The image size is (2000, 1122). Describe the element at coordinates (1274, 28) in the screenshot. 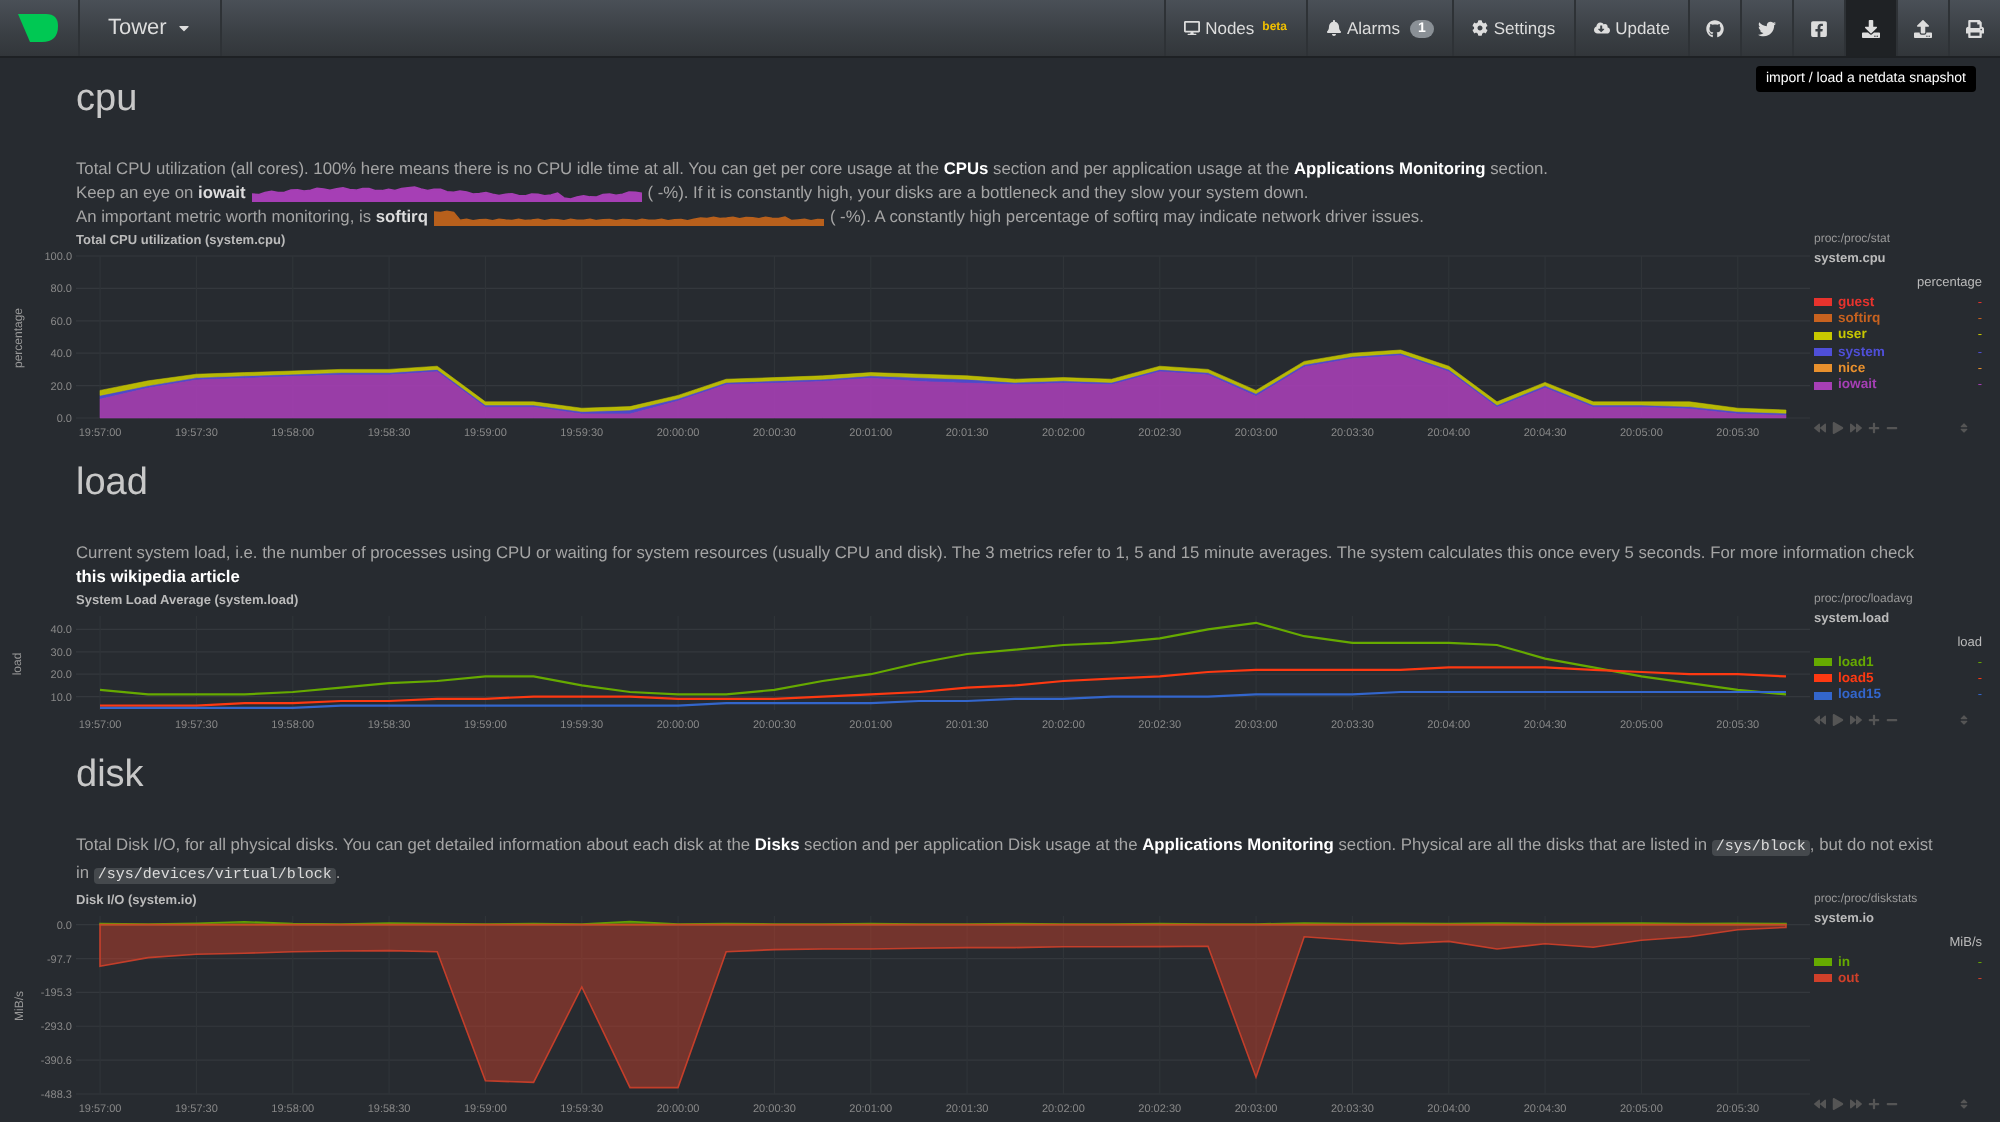

I see `beta-label: beta` at that location.